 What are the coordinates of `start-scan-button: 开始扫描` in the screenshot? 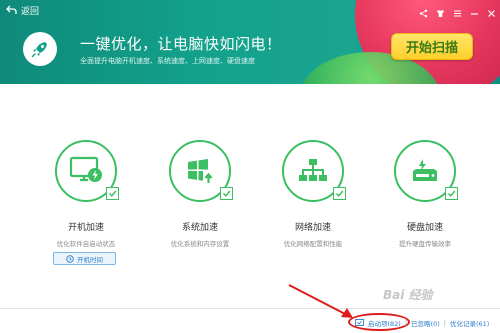 It's located at (432, 46).